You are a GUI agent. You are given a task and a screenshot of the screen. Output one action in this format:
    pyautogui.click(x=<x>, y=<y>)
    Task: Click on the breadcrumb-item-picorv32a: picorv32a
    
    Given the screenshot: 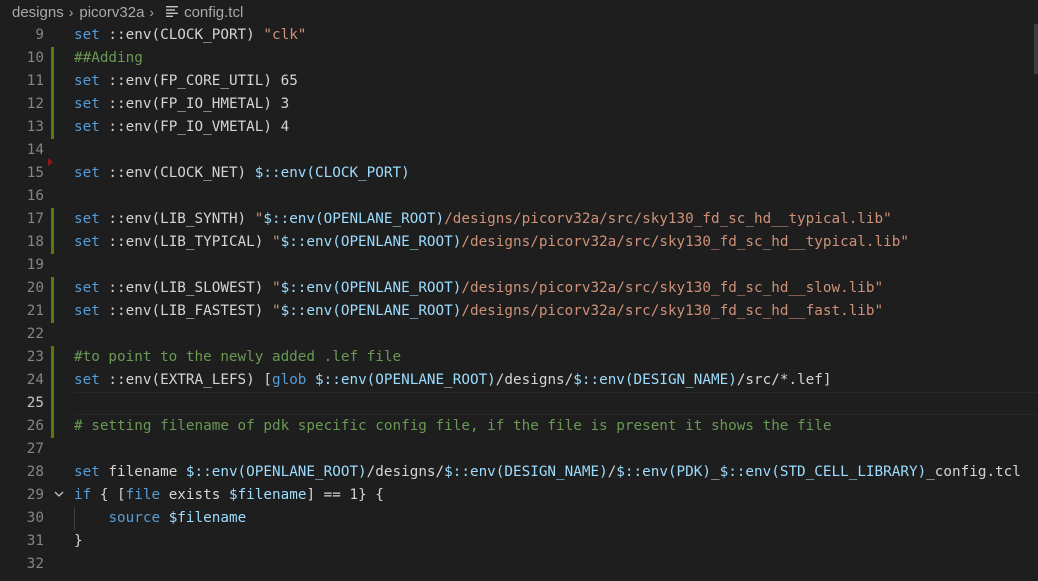 What is the action you would take?
    pyautogui.click(x=111, y=12)
    